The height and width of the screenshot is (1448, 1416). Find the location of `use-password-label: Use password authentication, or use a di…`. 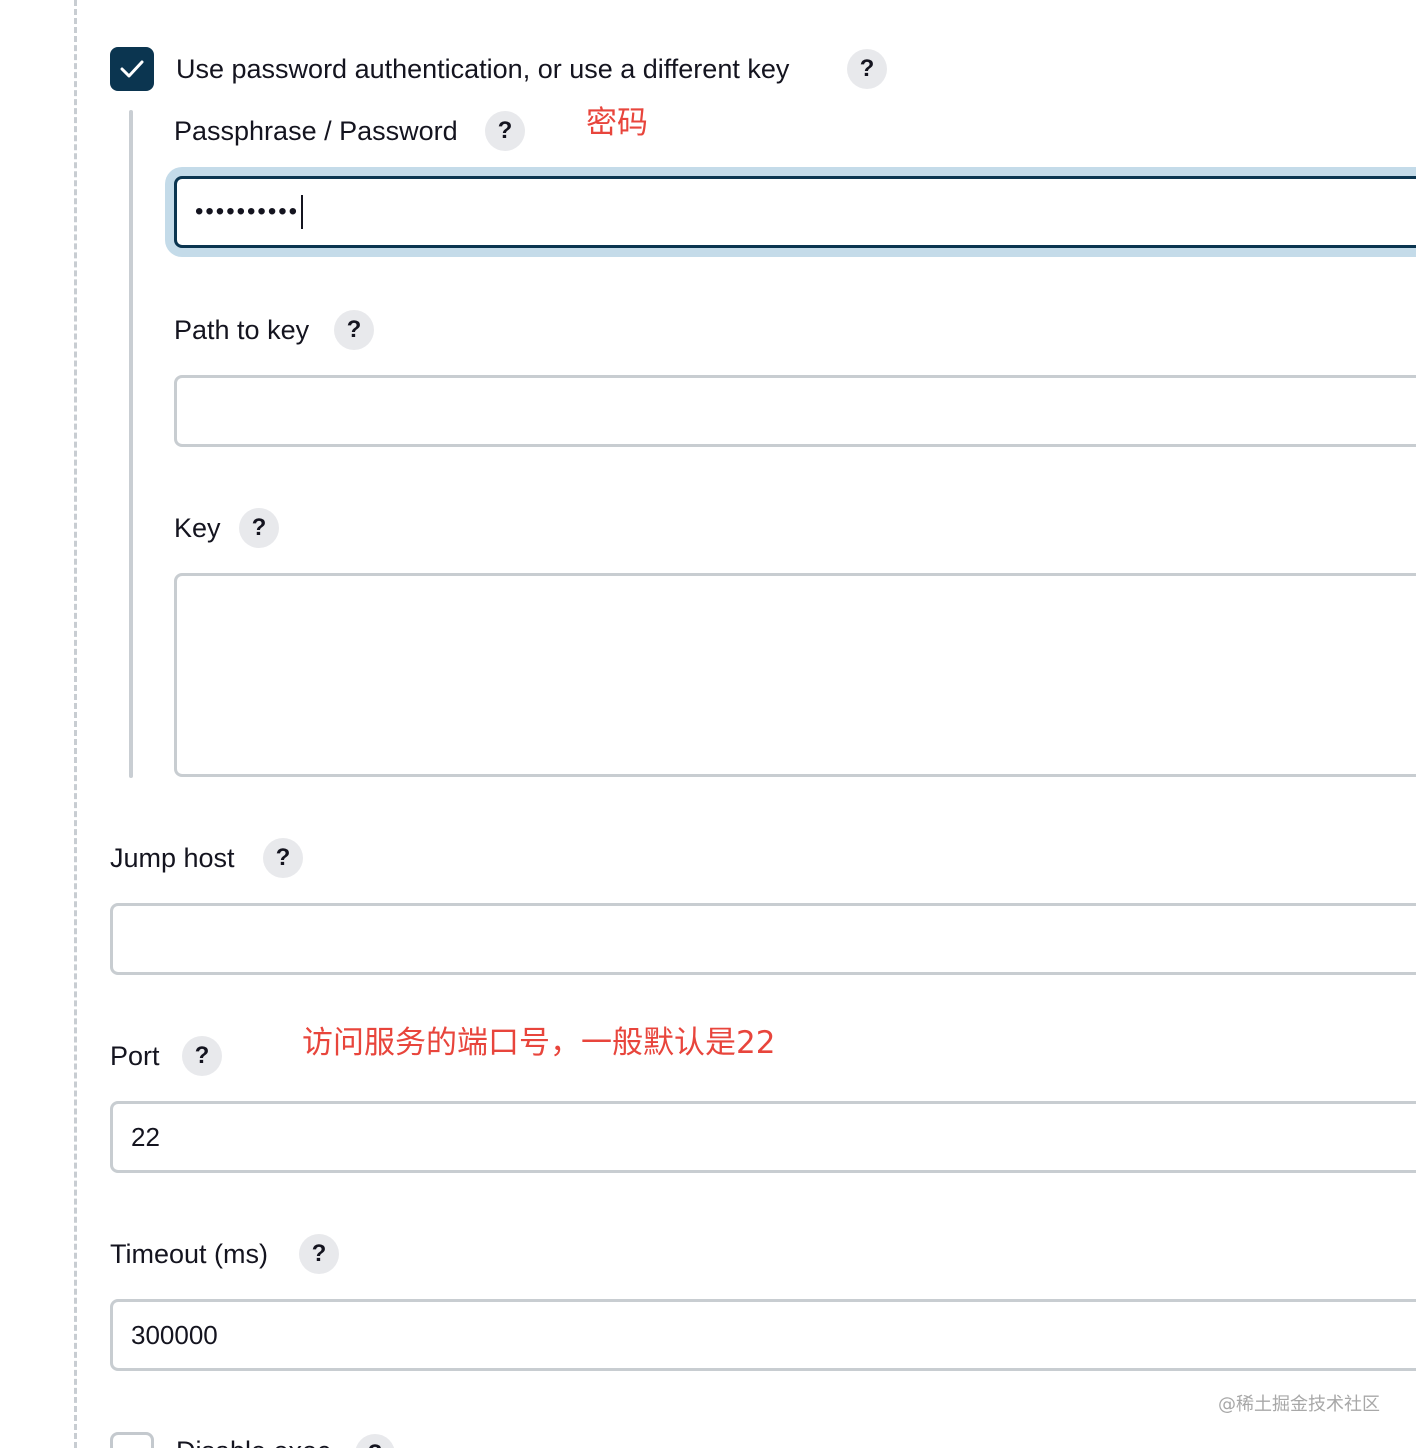

use-password-label: Use password authentication, or use a di… is located at coordinates (482, 69).